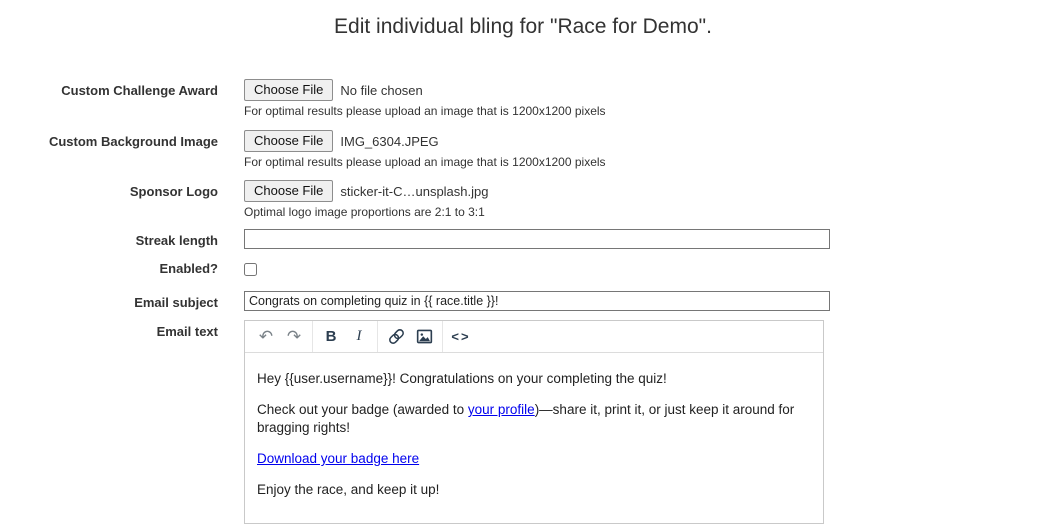  I want to click on email-paragraph-download: Download your badge here, so click(534, 459).